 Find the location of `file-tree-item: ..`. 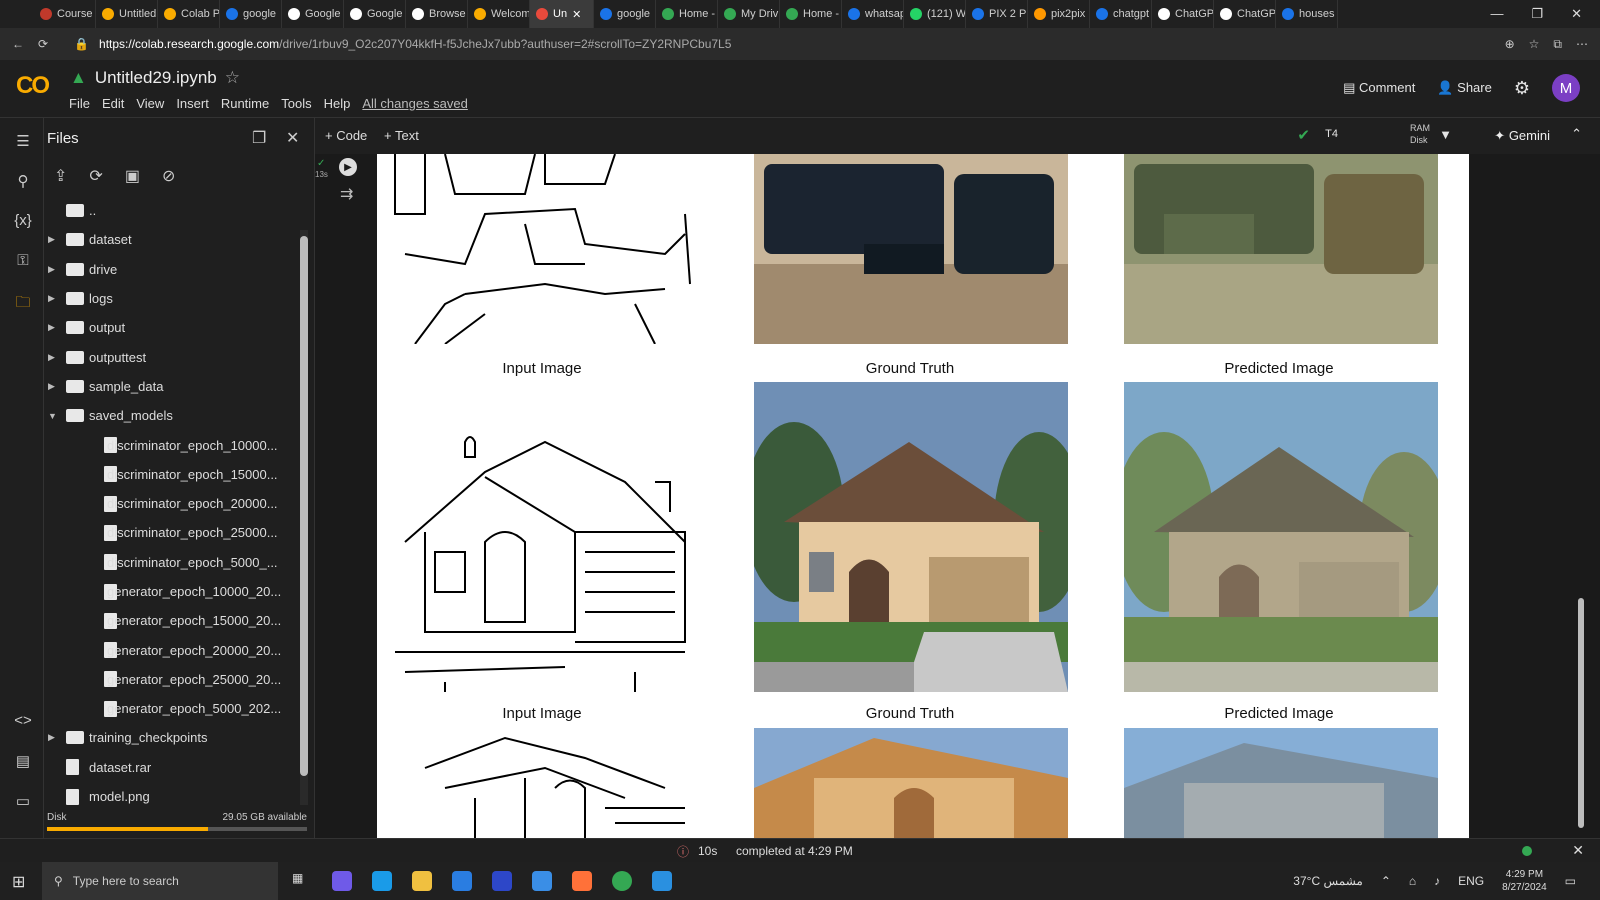

file-tree-item: .. is located at coordinates (172, 210).